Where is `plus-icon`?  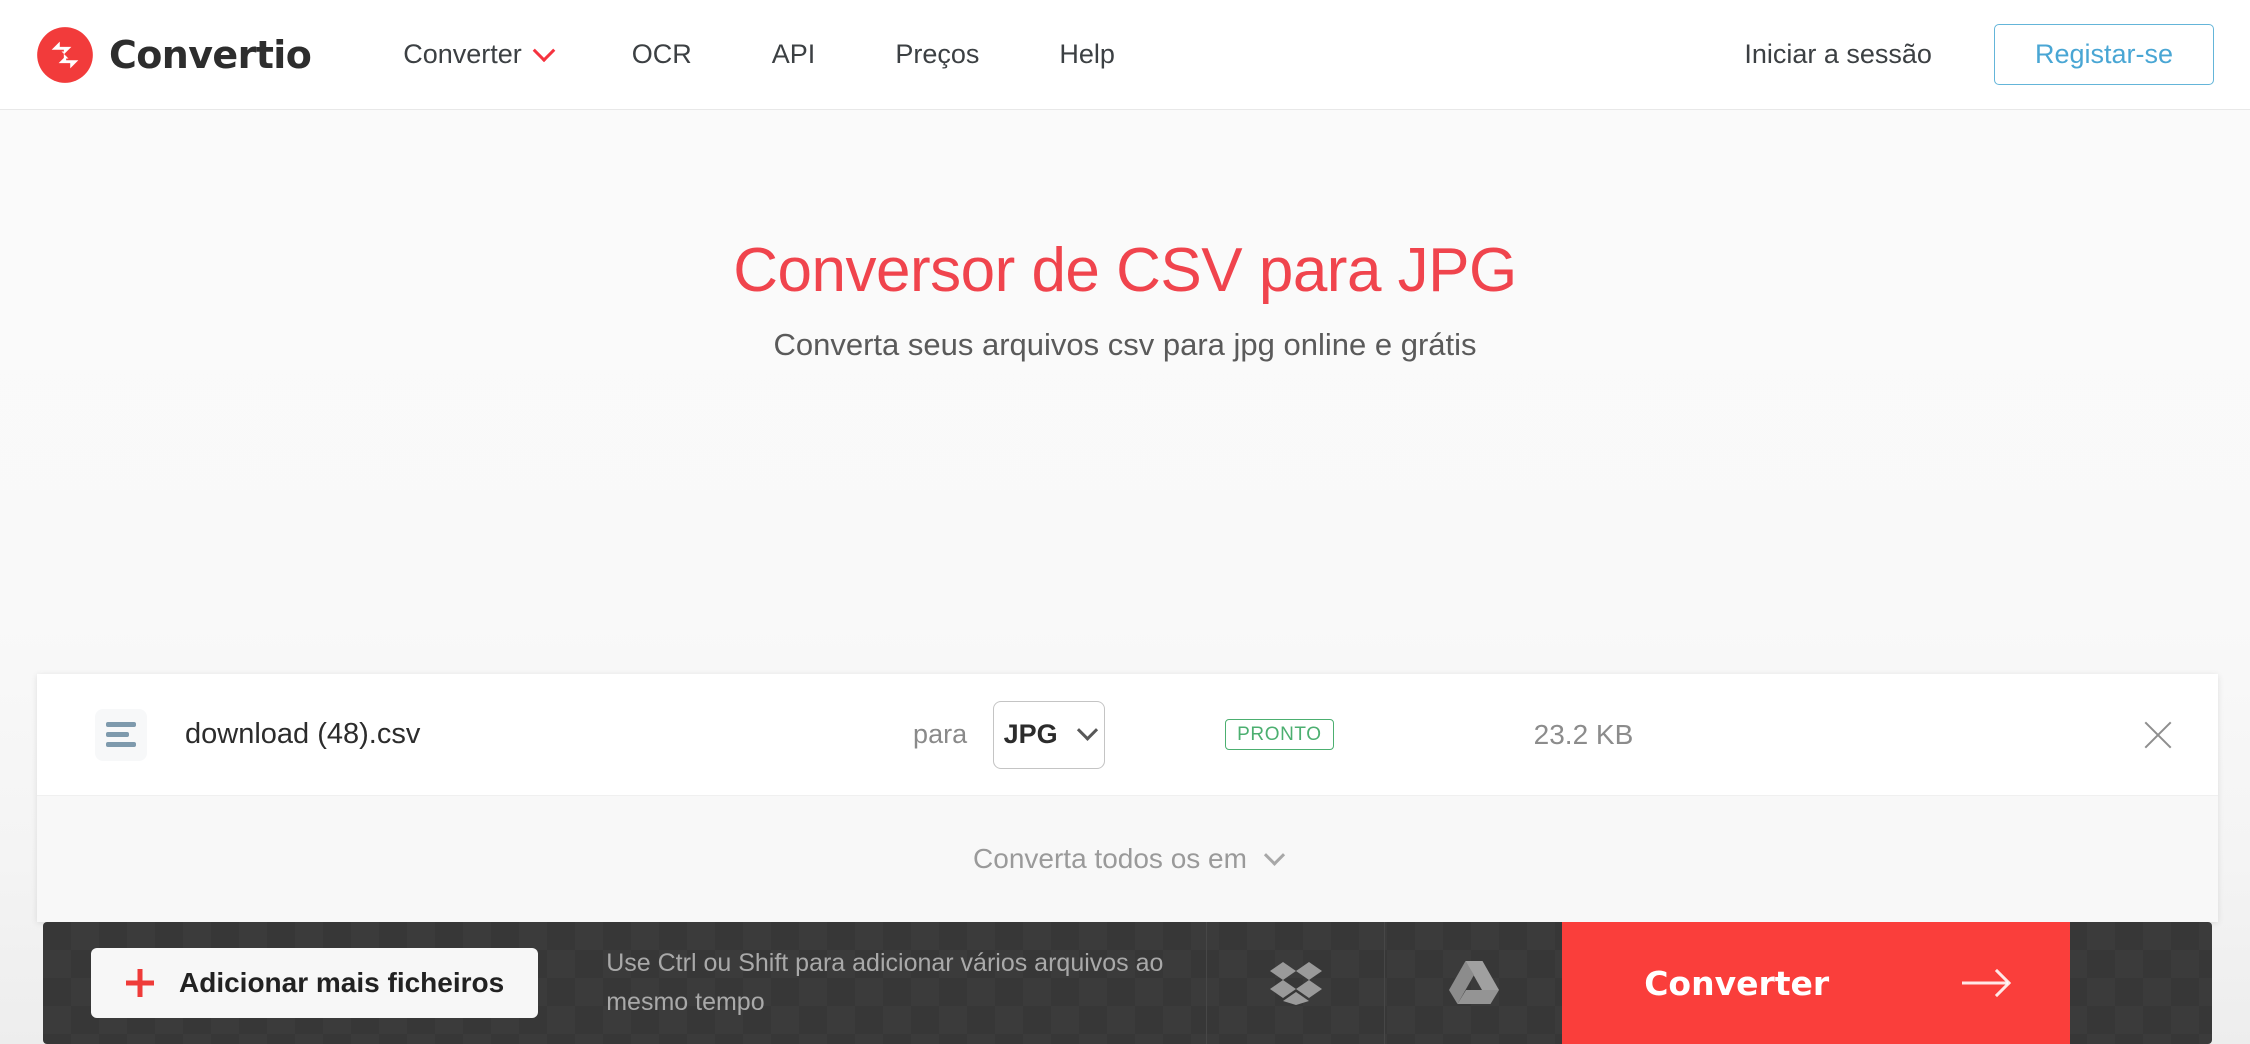 plus-icon is located at coordinates (140, 983).